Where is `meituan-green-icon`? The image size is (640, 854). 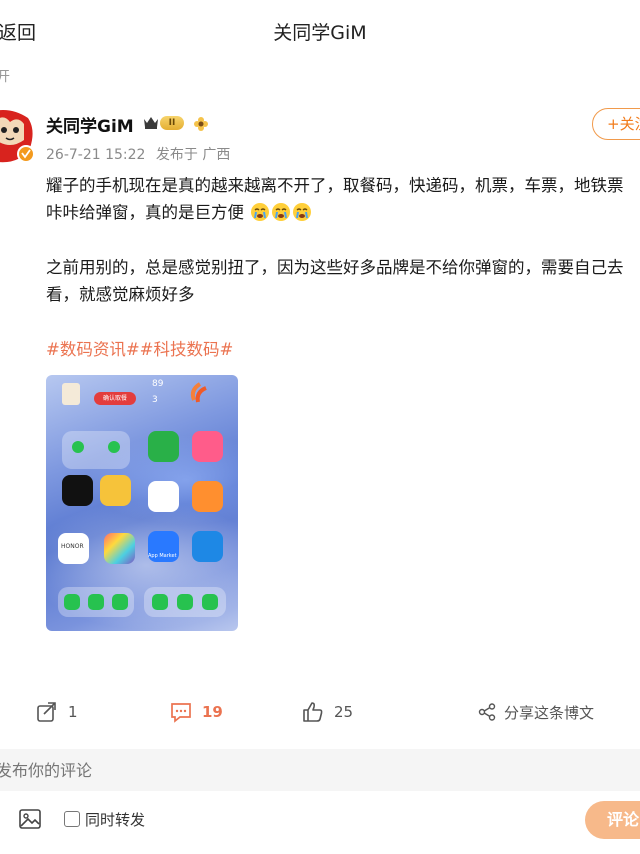
meituan-green-icon is located at coordinates (163, 446).